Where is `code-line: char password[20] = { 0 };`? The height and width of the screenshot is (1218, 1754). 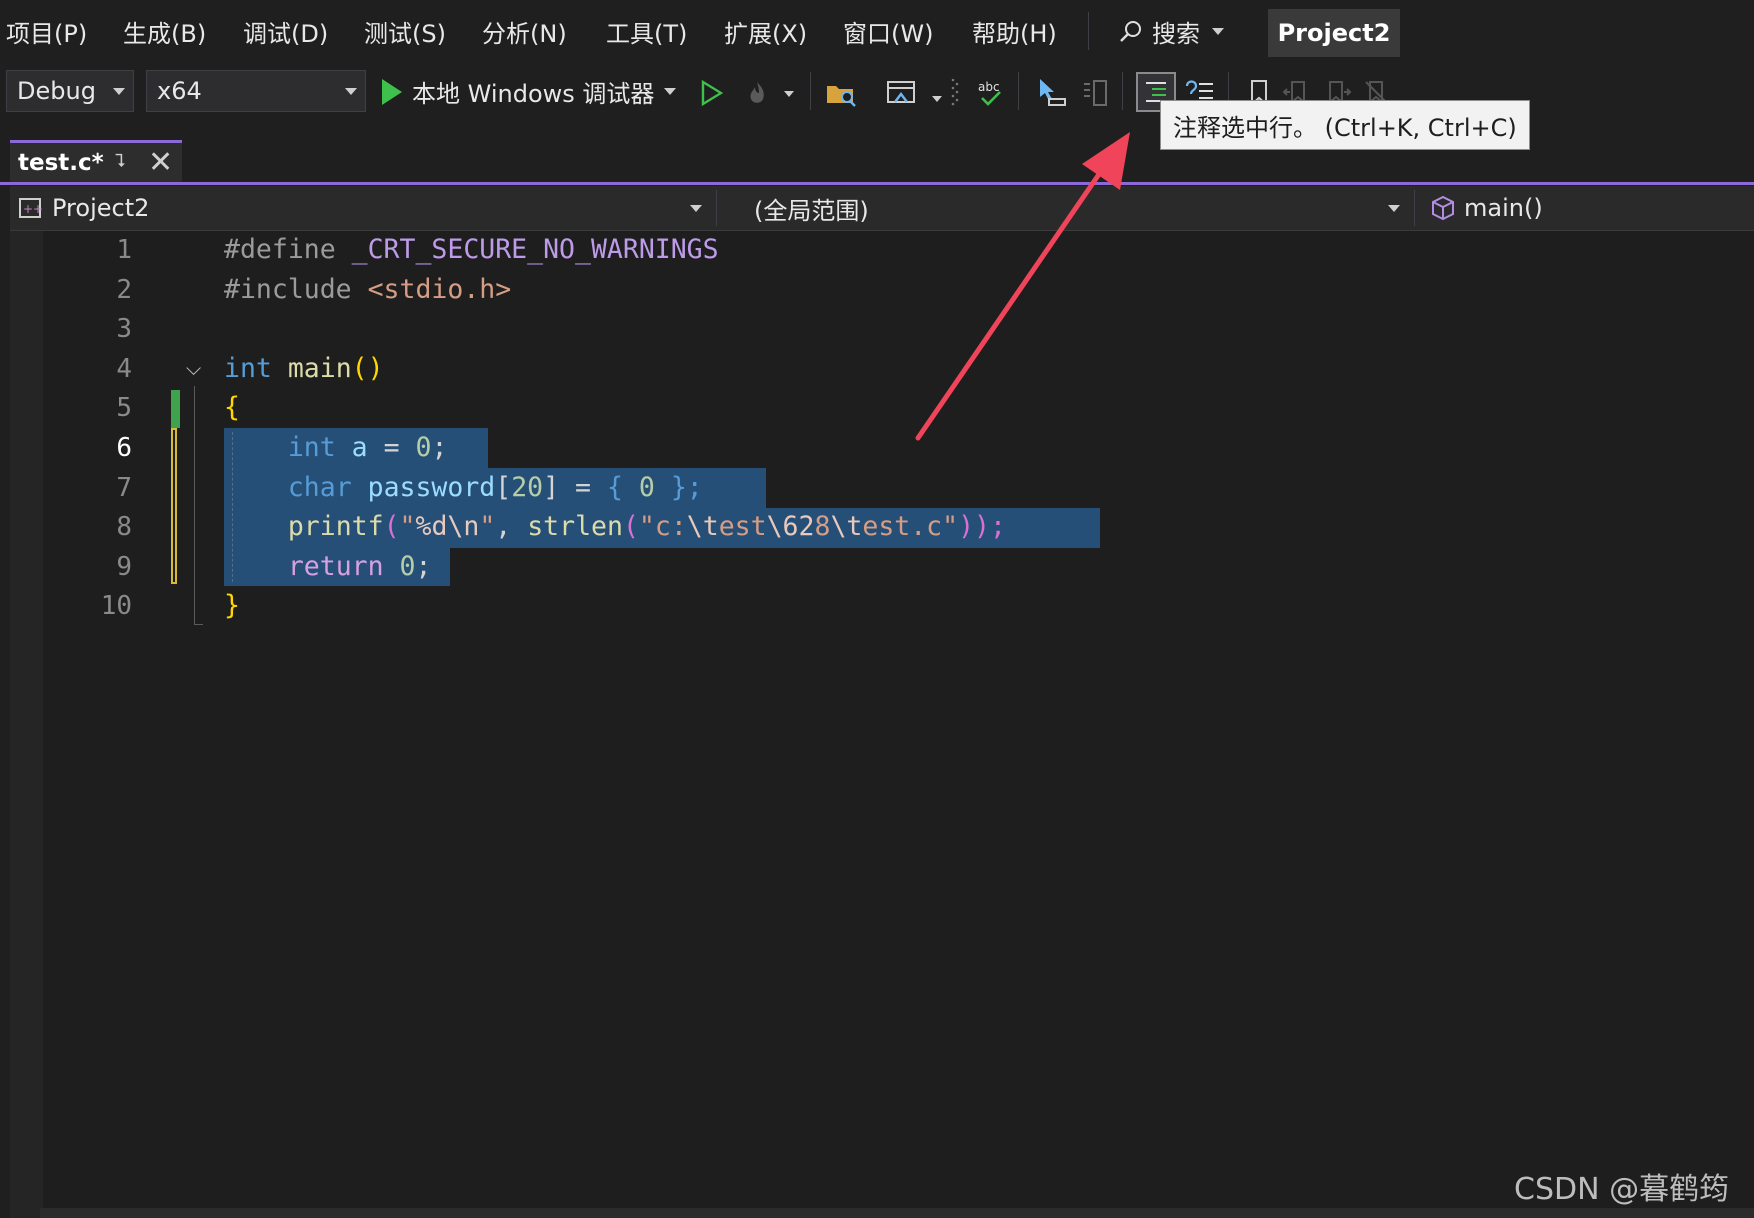 code-line: char password[20] = { 0 }; is located at coordinates (463, 488).